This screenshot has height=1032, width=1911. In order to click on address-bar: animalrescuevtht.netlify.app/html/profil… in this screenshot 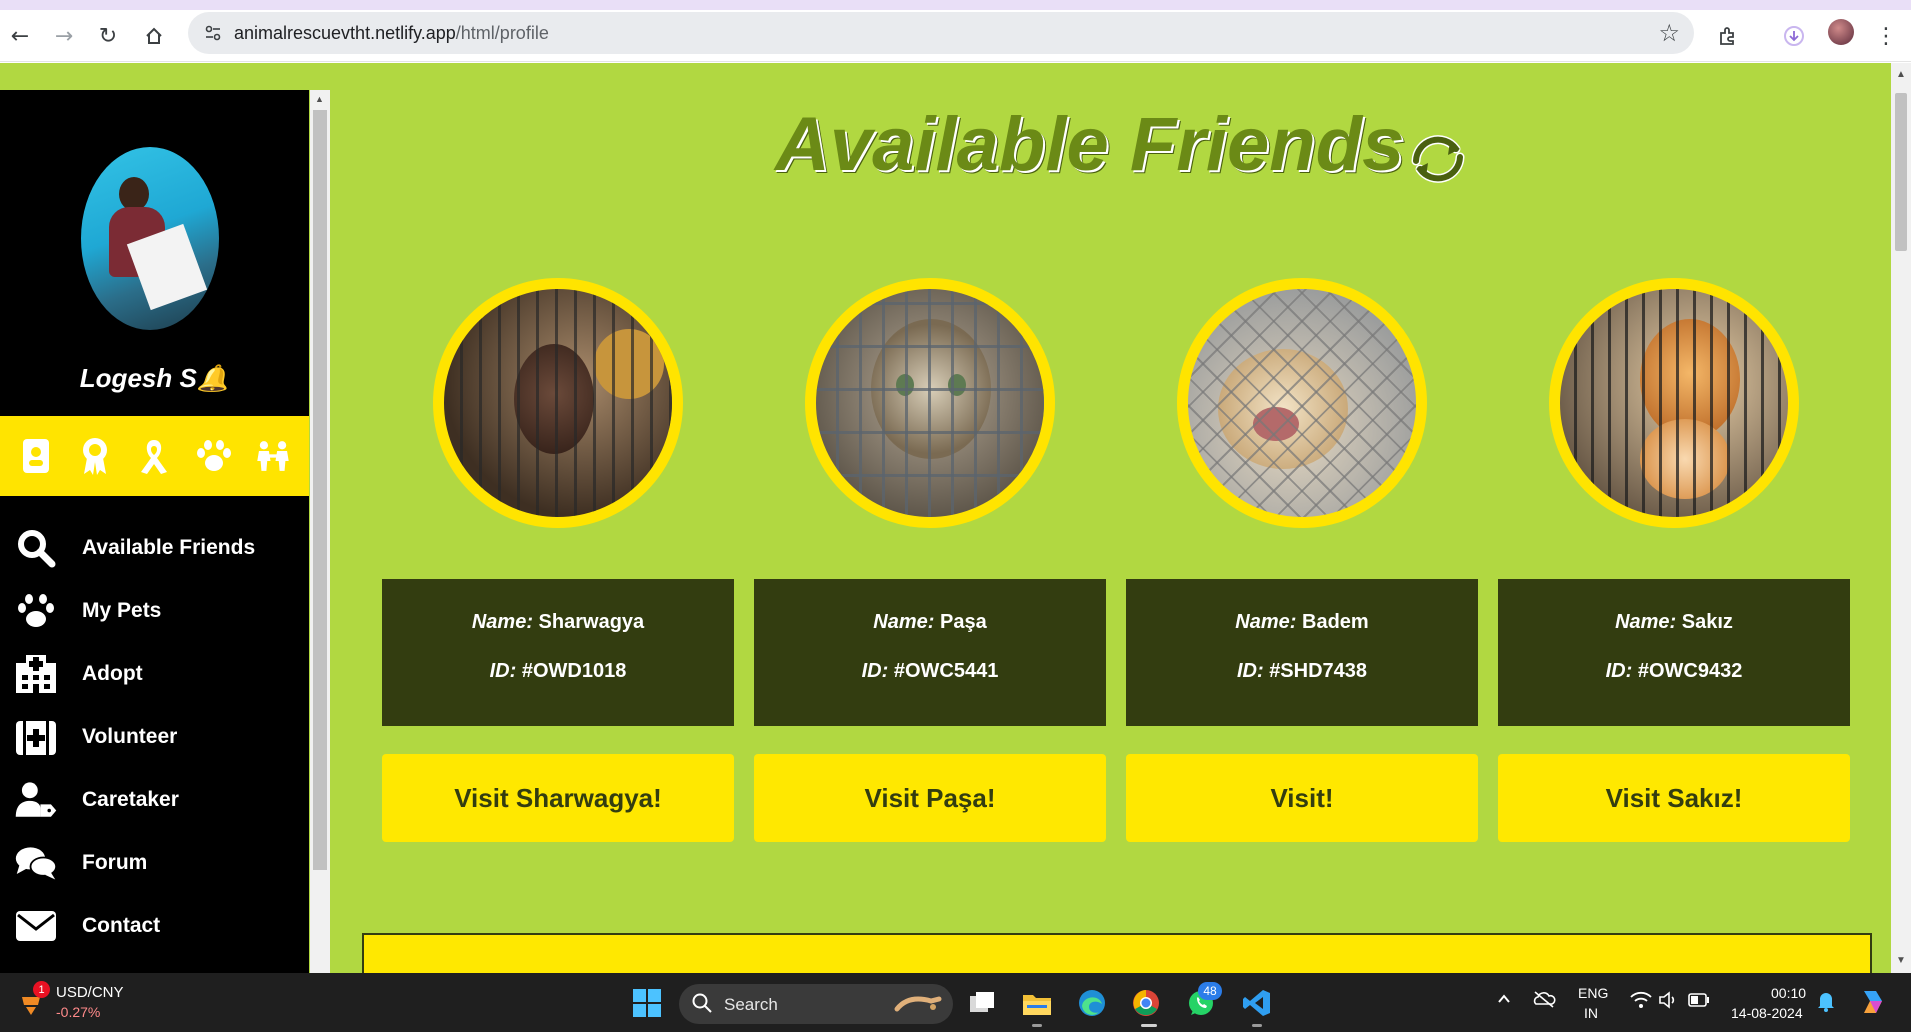, I will do `click(941, 33)`.